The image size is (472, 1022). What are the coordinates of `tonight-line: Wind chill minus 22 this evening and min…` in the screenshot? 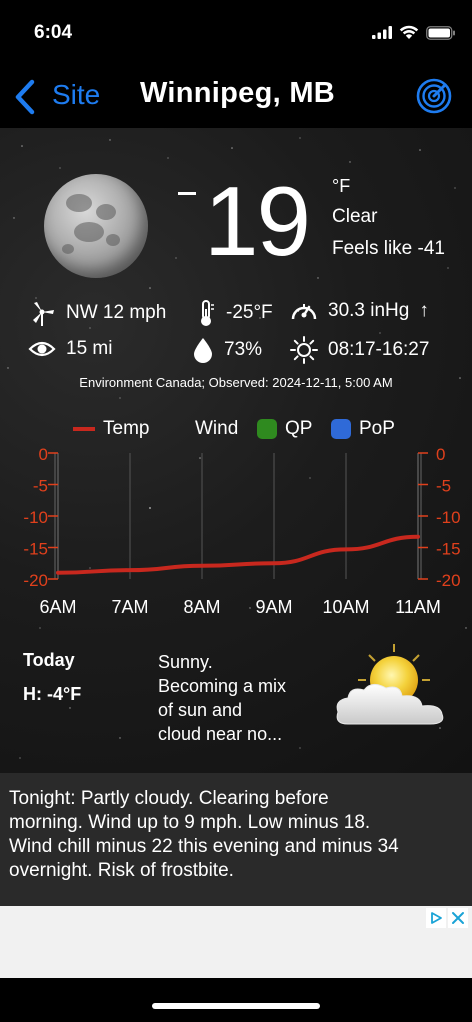 It's located at (204, 846).